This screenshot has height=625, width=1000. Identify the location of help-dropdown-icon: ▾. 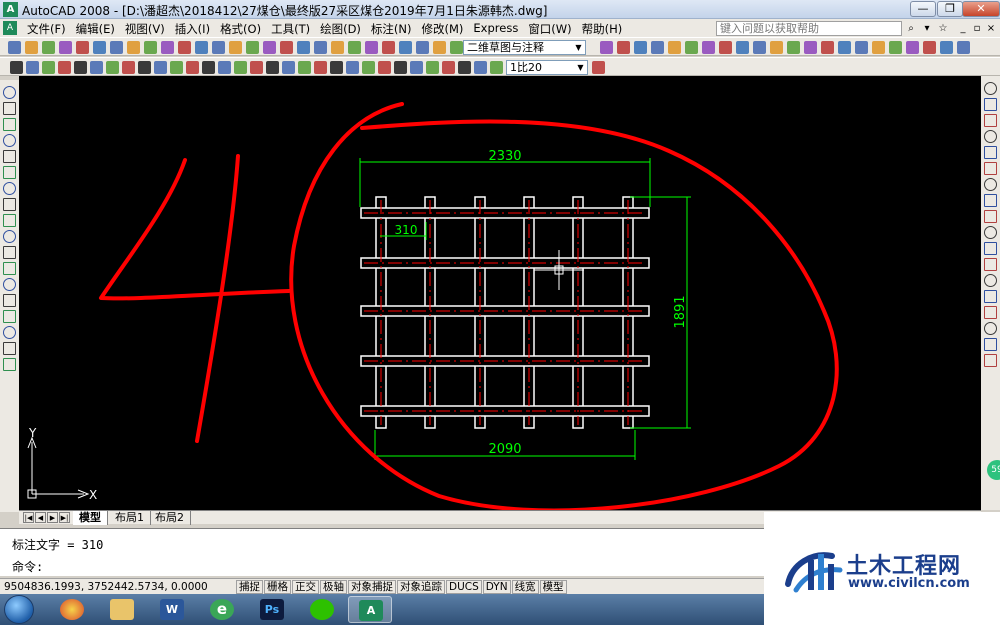
(927, 28).